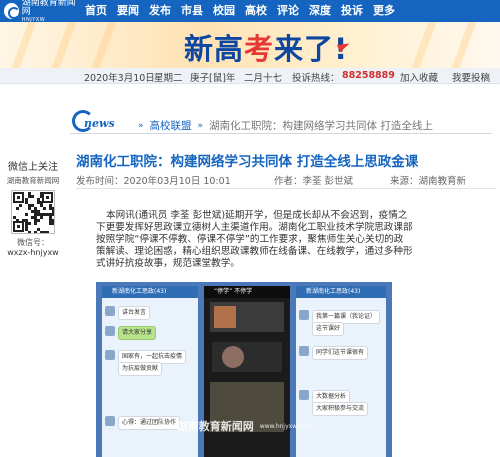 Image resolution: width=500 pixels, height=457 pixels. I want to click on nav-menu: 首页 要闻 发布 市县 校园 高校 评论 深度 投诉 更多, so click(240, 11).